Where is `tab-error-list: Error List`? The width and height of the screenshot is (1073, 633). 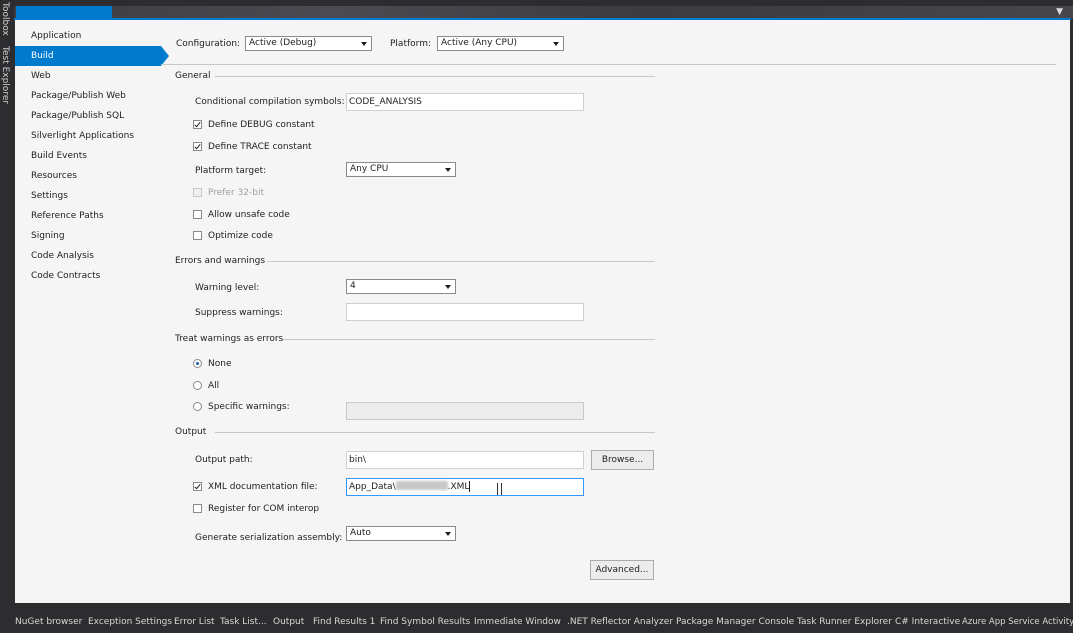
tab-error-list: Error List is located at coordinates (194, 622).